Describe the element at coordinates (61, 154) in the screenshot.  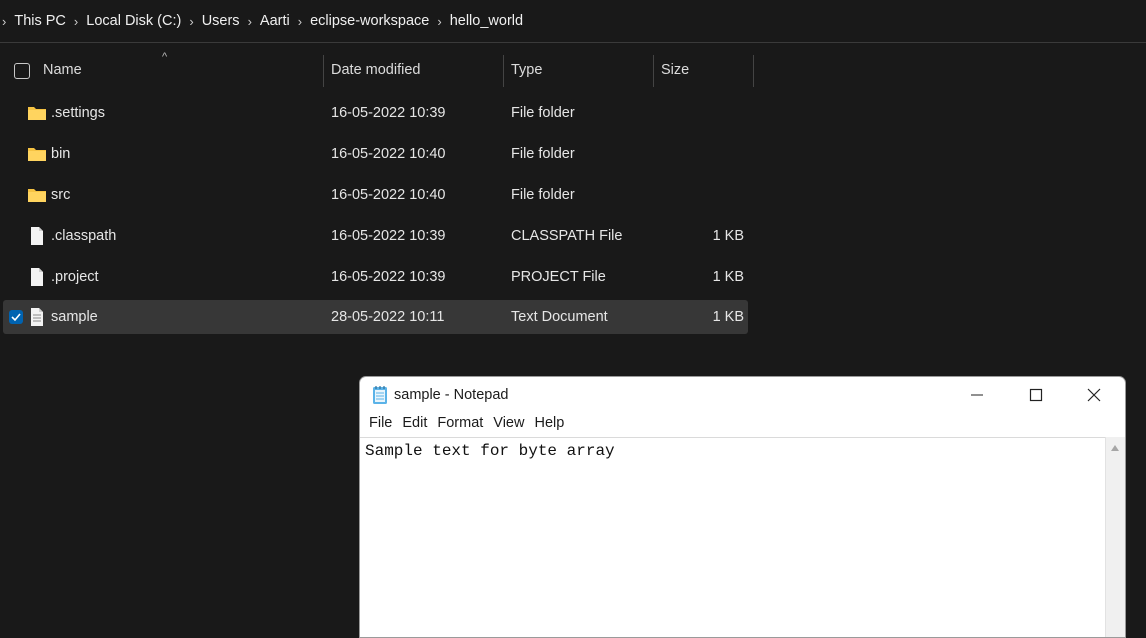
I see `file-name: bin` at that location.